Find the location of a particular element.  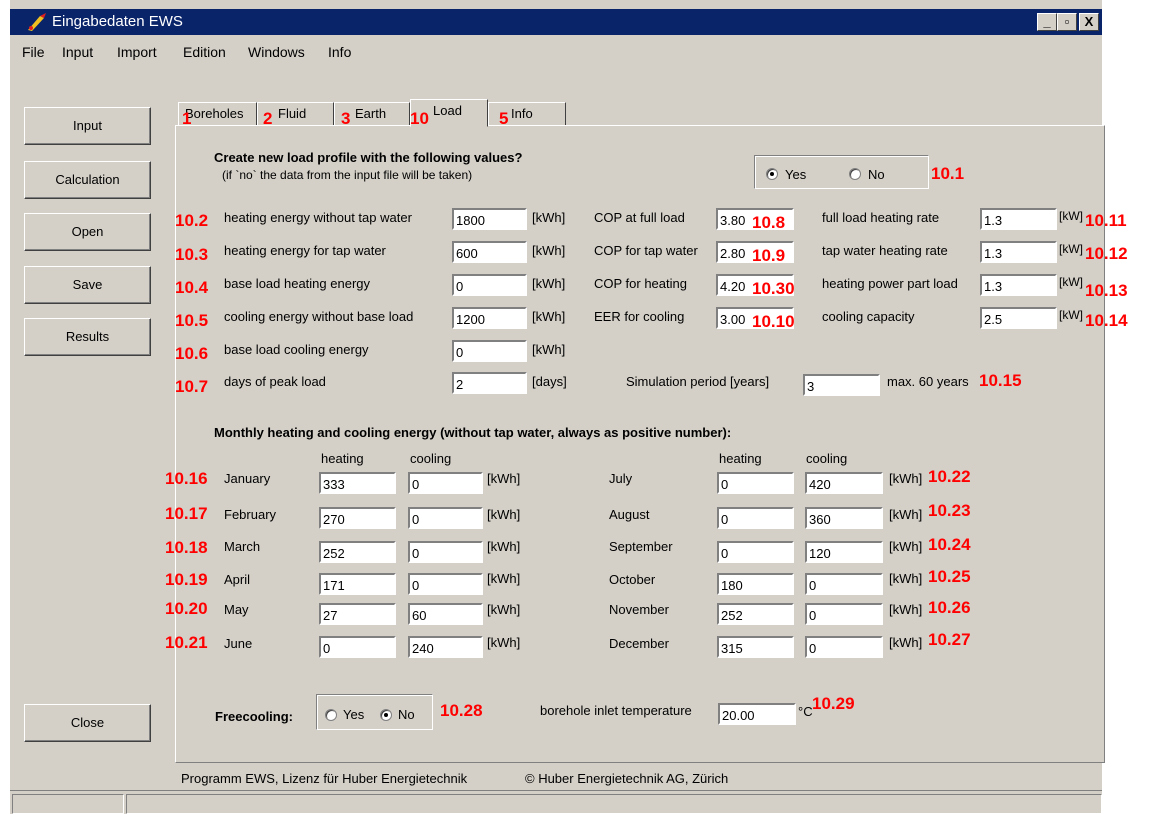

freecooling-no-radio is located at coordinates (386, 715).